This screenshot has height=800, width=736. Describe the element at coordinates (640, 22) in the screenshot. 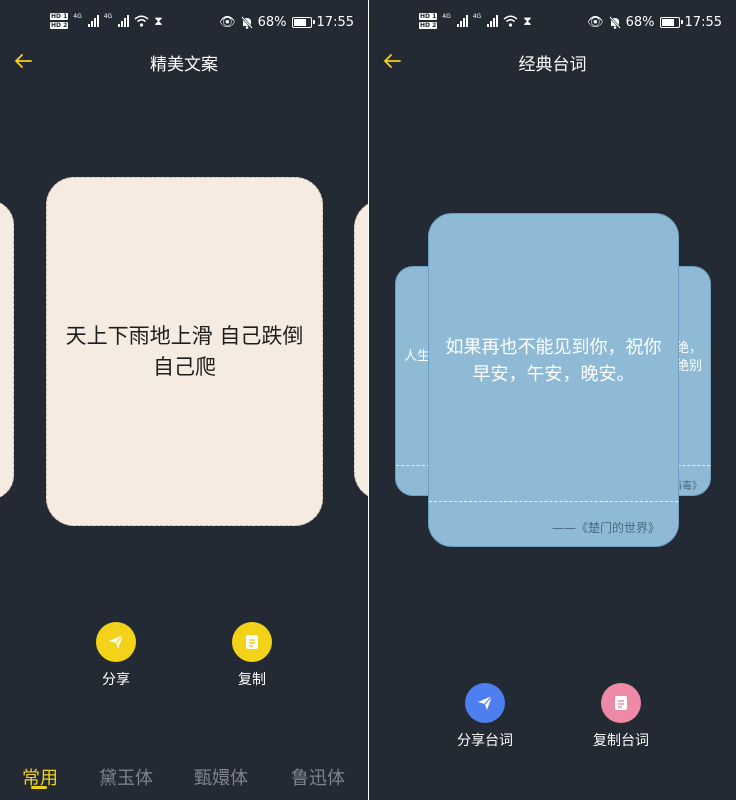

I see `battery-percent-right: 68%` at that location.